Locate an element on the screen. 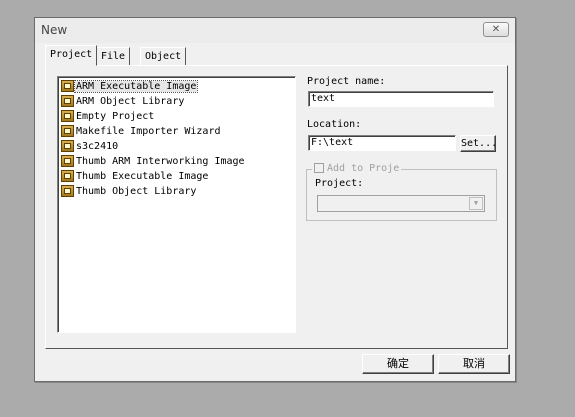 The height and width of the screenshot is (417, 575). list-item-label: Thumb Executable Image is located at coordinates (142, 176).